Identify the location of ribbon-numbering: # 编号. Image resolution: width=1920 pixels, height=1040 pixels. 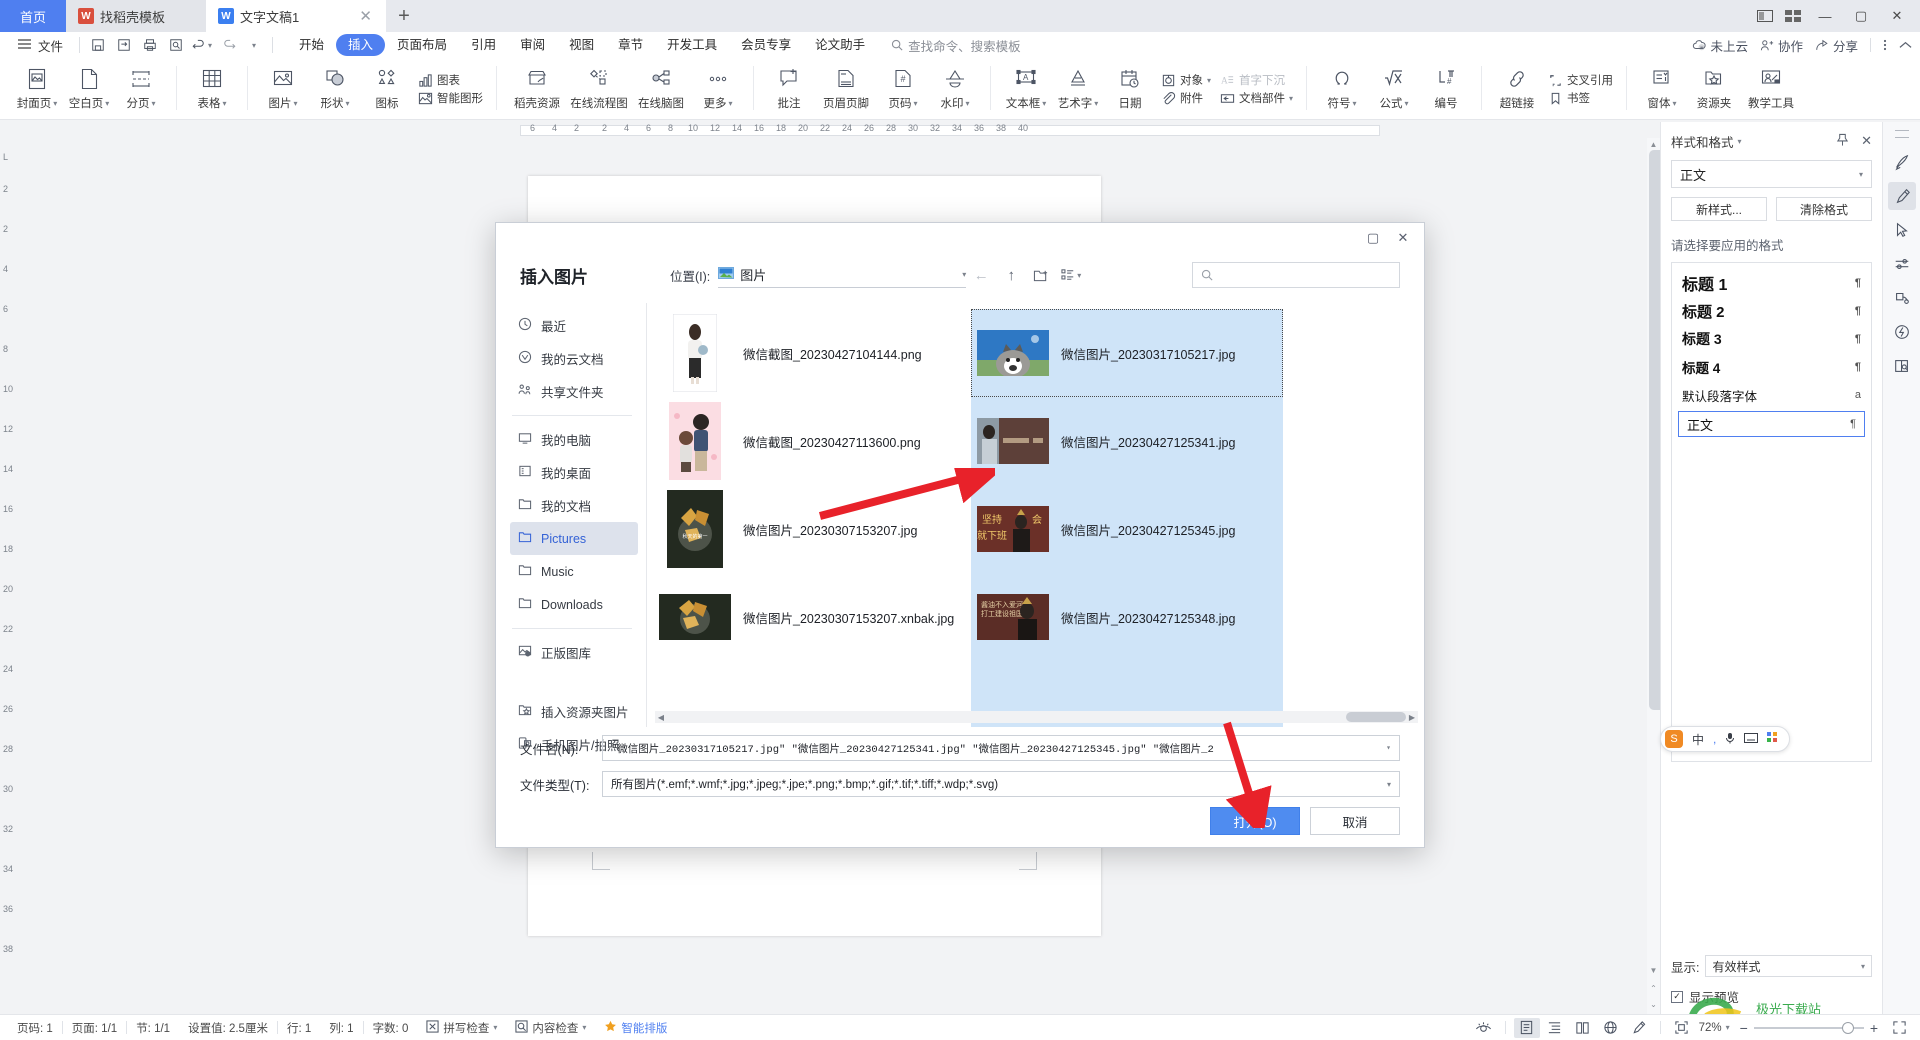
(1446, 88).